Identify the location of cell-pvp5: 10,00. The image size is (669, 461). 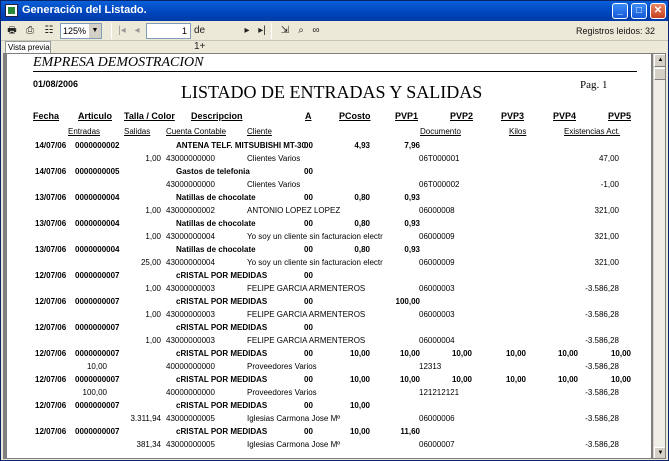
(620, 379).